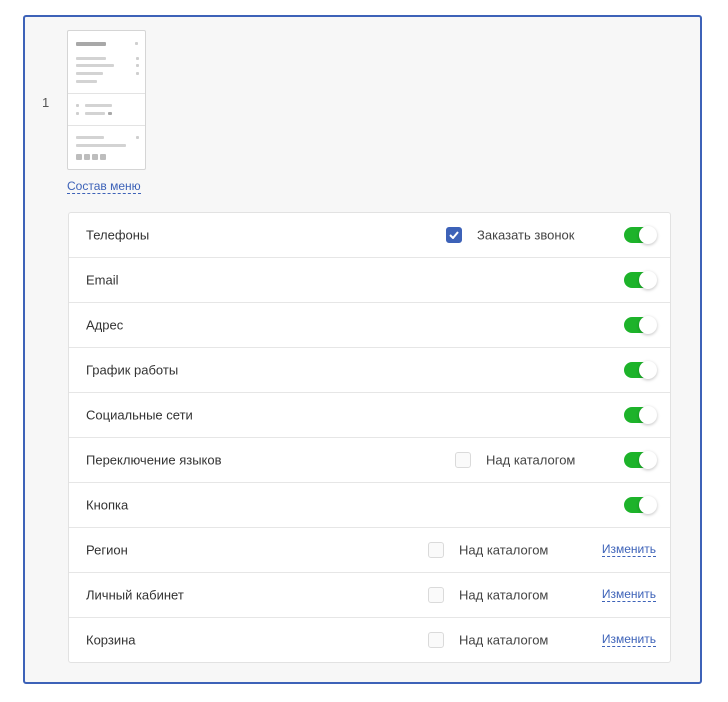 This screenshot has height=702, width=728. I want to click on row-label: Переключение языков, so click(154, 460).